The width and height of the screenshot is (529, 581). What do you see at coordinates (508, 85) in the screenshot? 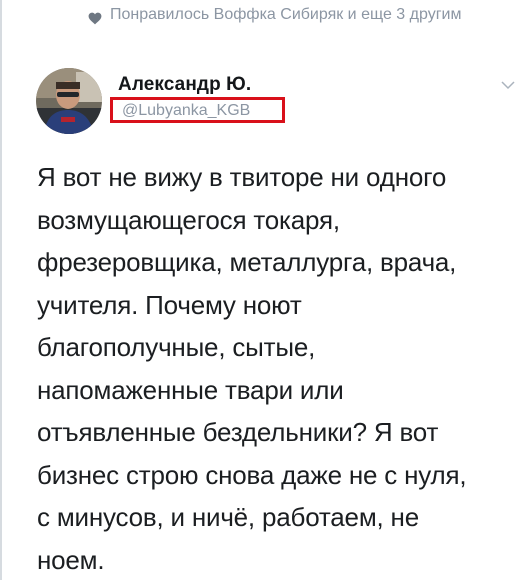
I see `chevron-down-icon` at bounding box center [508, 85].